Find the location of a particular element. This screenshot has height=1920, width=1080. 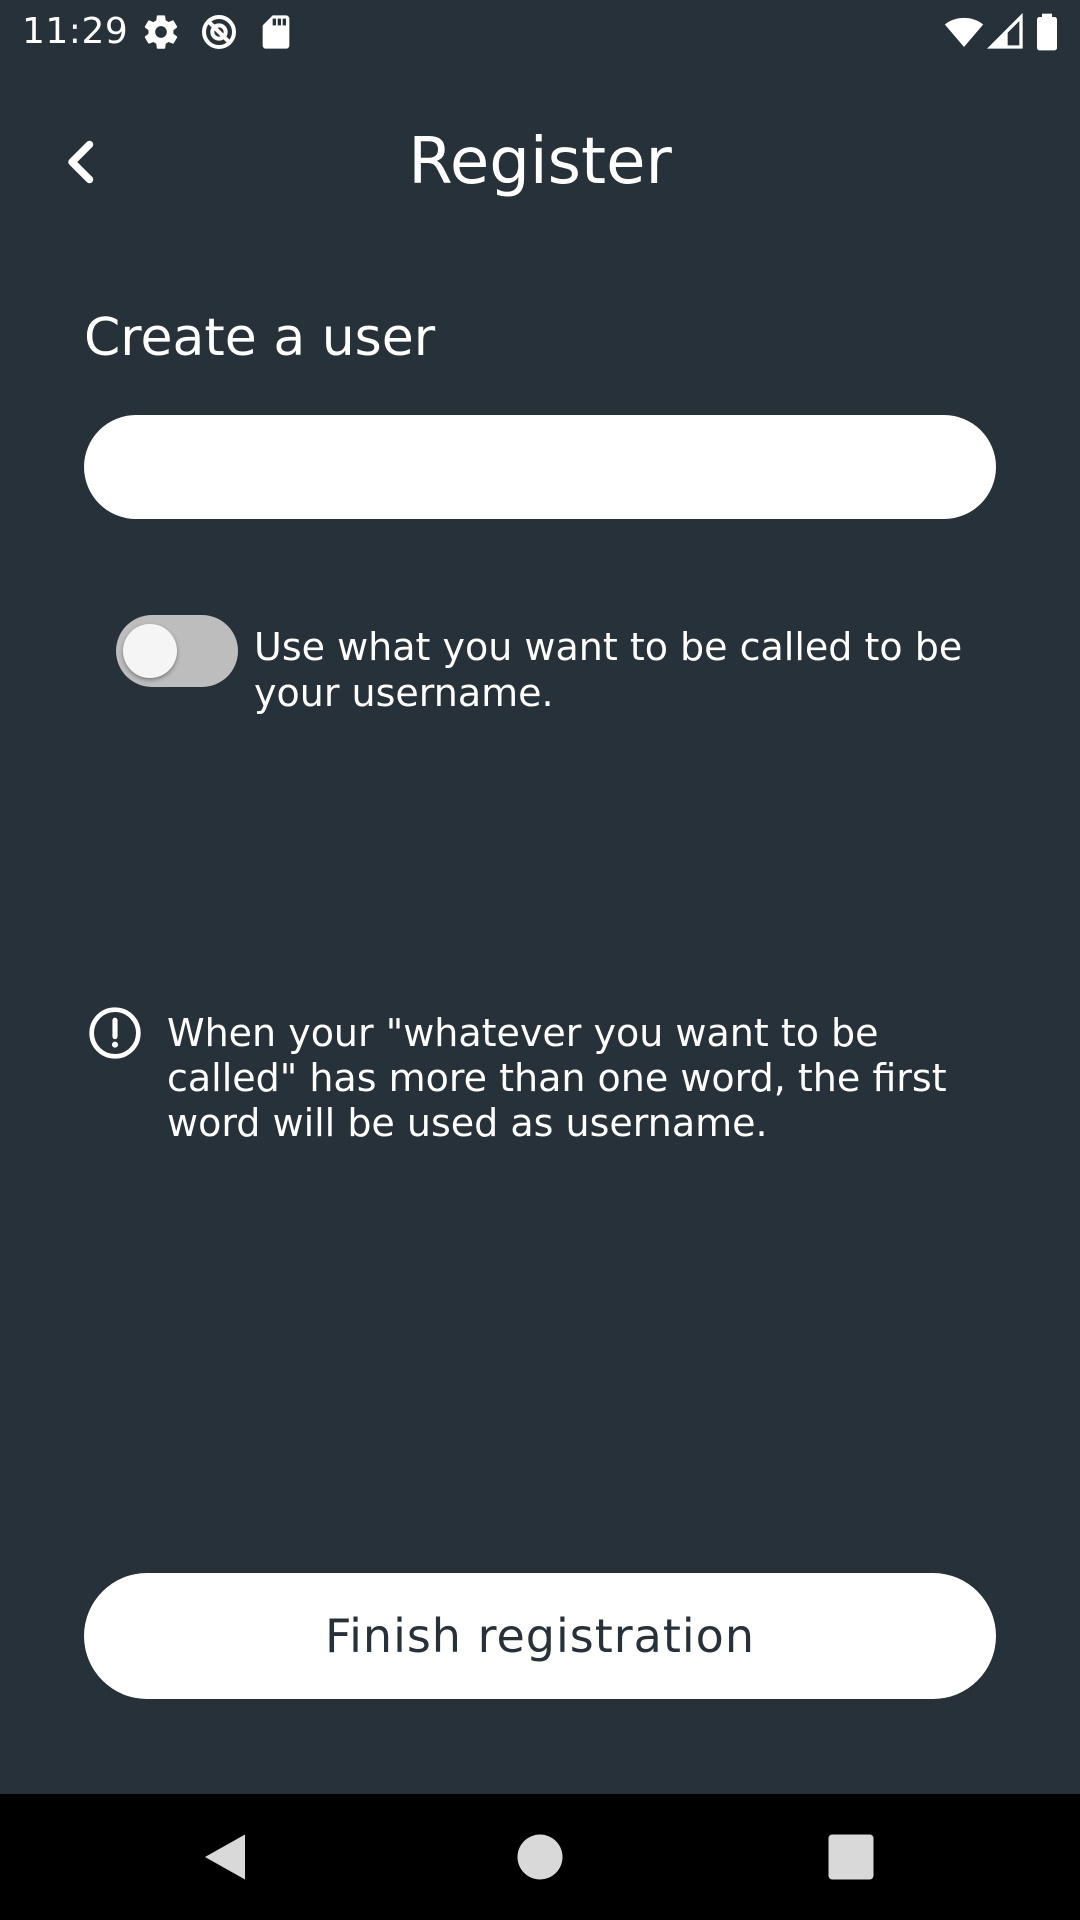

use-called-name-toggle is located at coordinates (177, 651).